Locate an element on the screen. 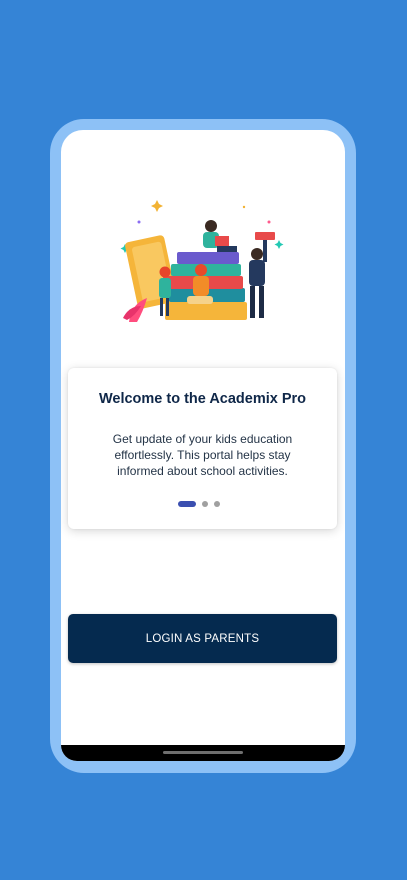 The width and height of the screenshot is (407, 880). login-as-parents-button: LOGIN AS PARENTS is located at coordinates (202, 638).